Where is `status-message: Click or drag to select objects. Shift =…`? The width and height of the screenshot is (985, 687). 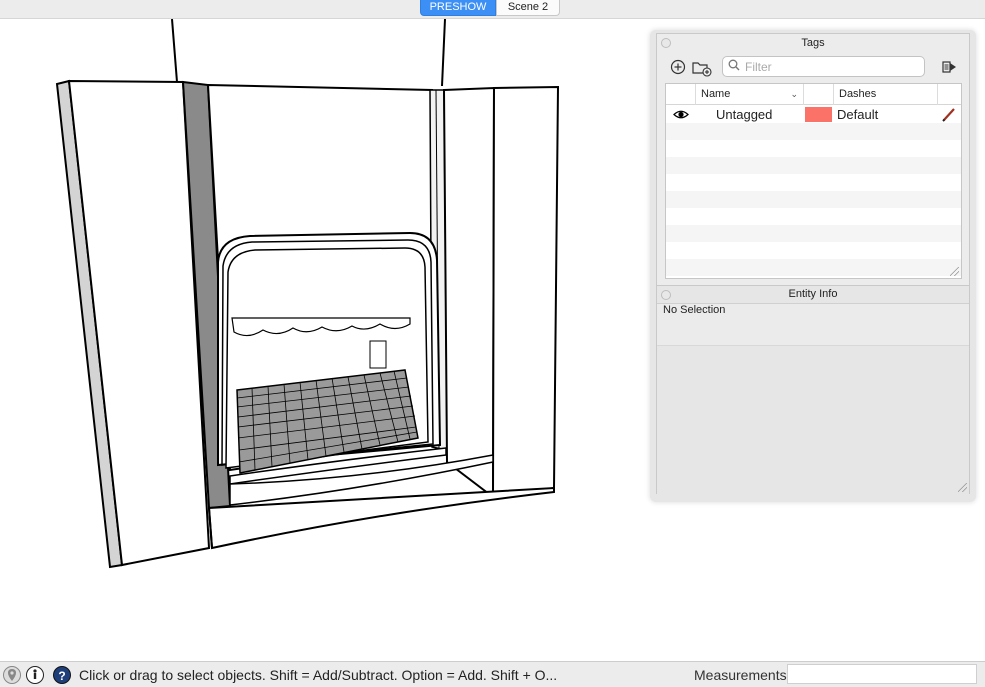
status-message: Click or drag to select objects. Shift =… is located at coordinates (318, 675).